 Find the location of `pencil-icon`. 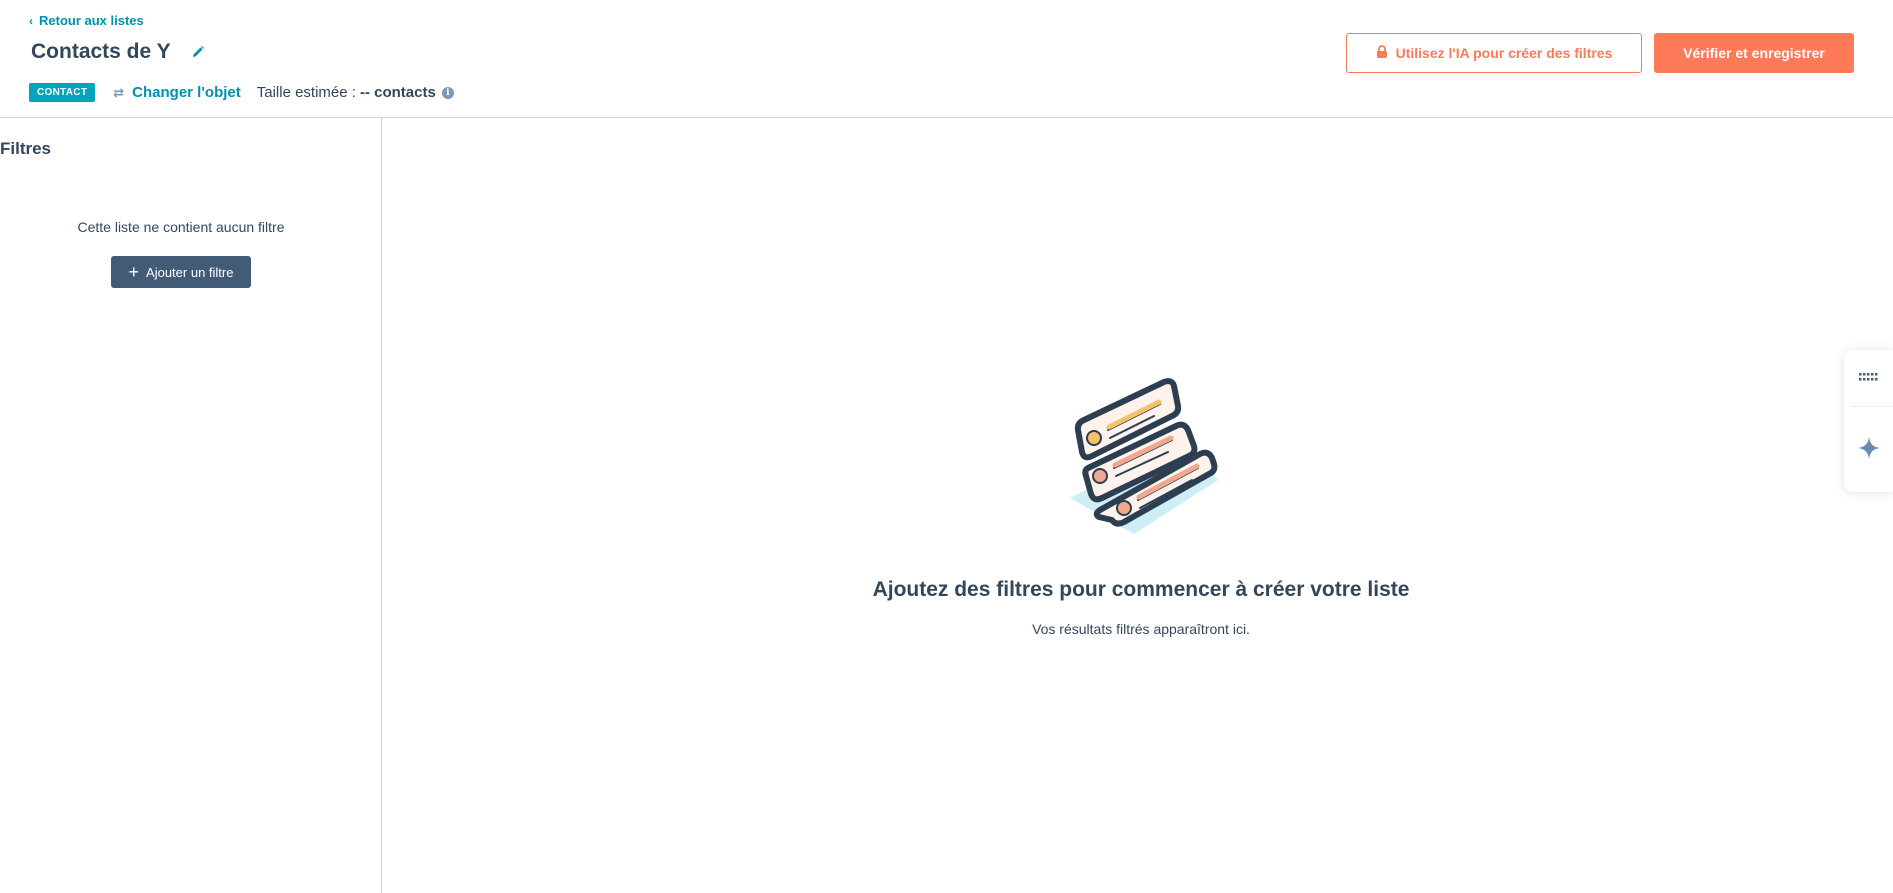

pencil-icon is located at coordinates (198, 52).